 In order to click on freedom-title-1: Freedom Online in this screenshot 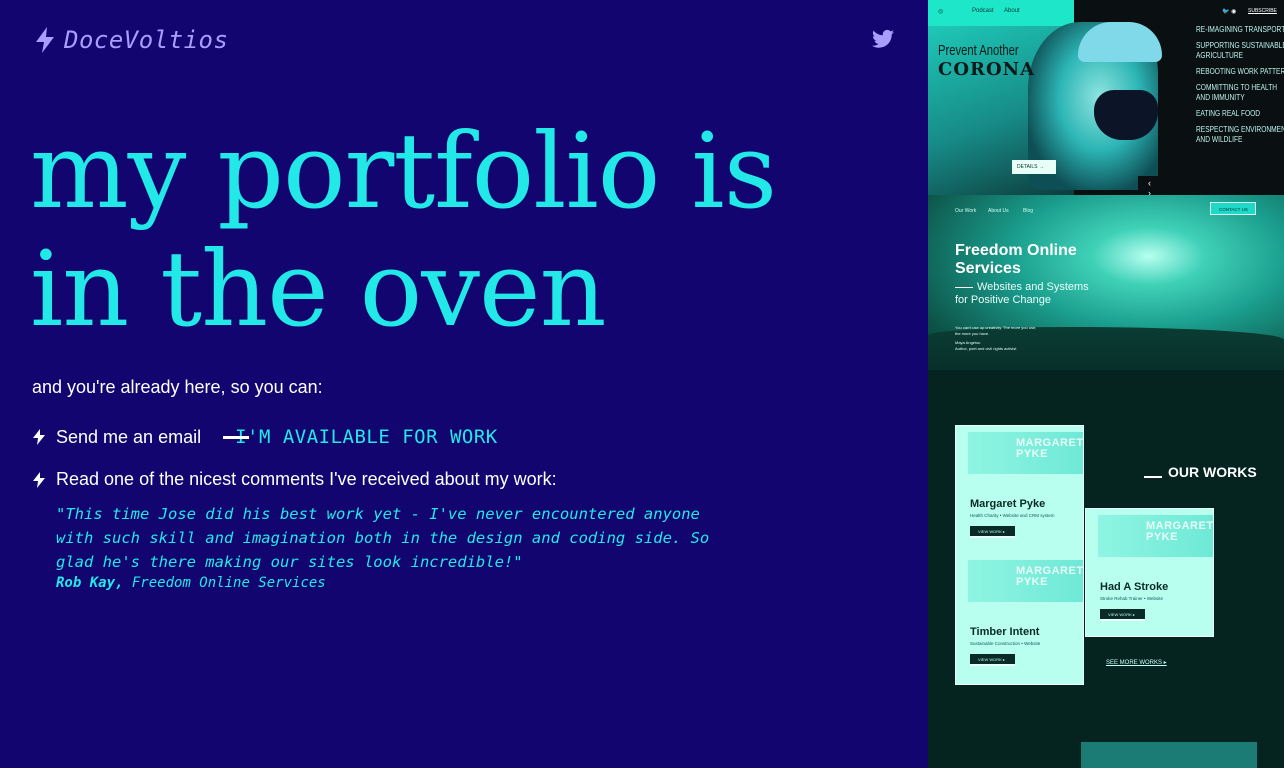, I will do `click(1016, 250)`.